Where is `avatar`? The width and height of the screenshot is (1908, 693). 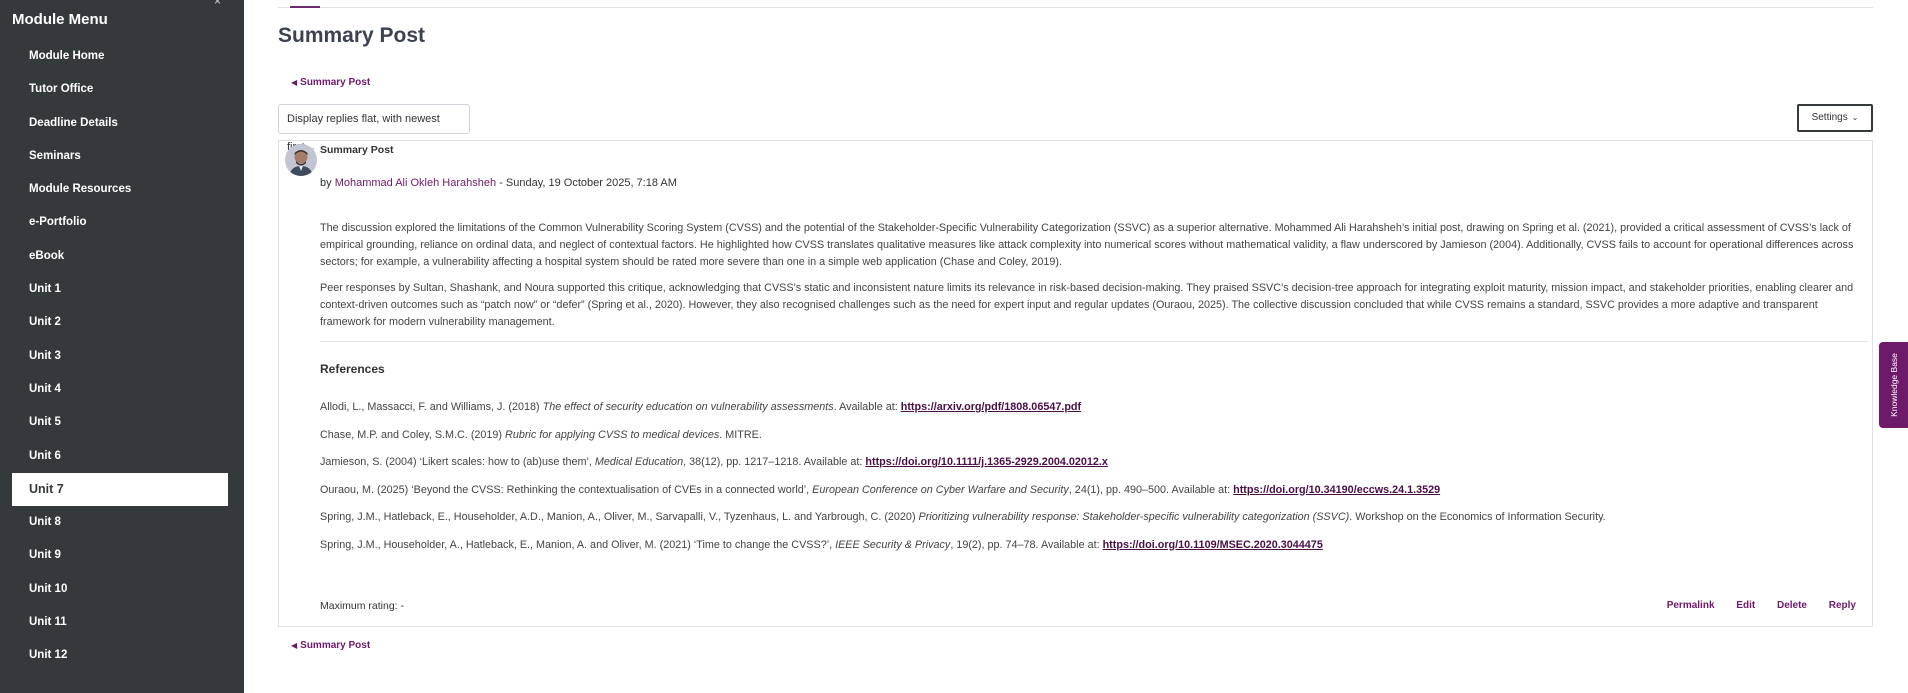
avatar is located at coordinates (301, 160).